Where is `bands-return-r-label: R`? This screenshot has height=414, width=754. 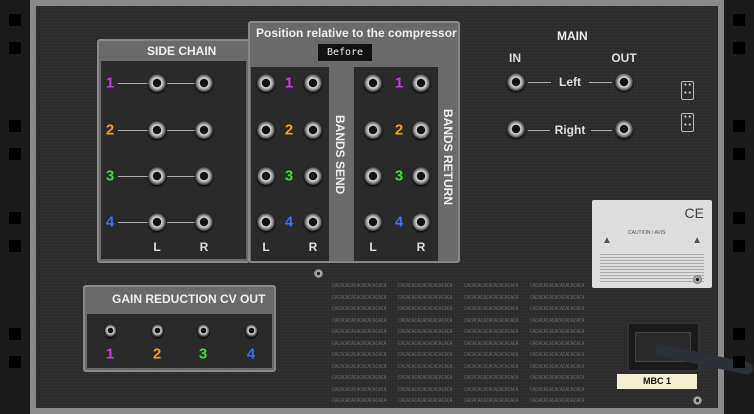 bands-return-r-label: R is located at coordinates (421, 247).